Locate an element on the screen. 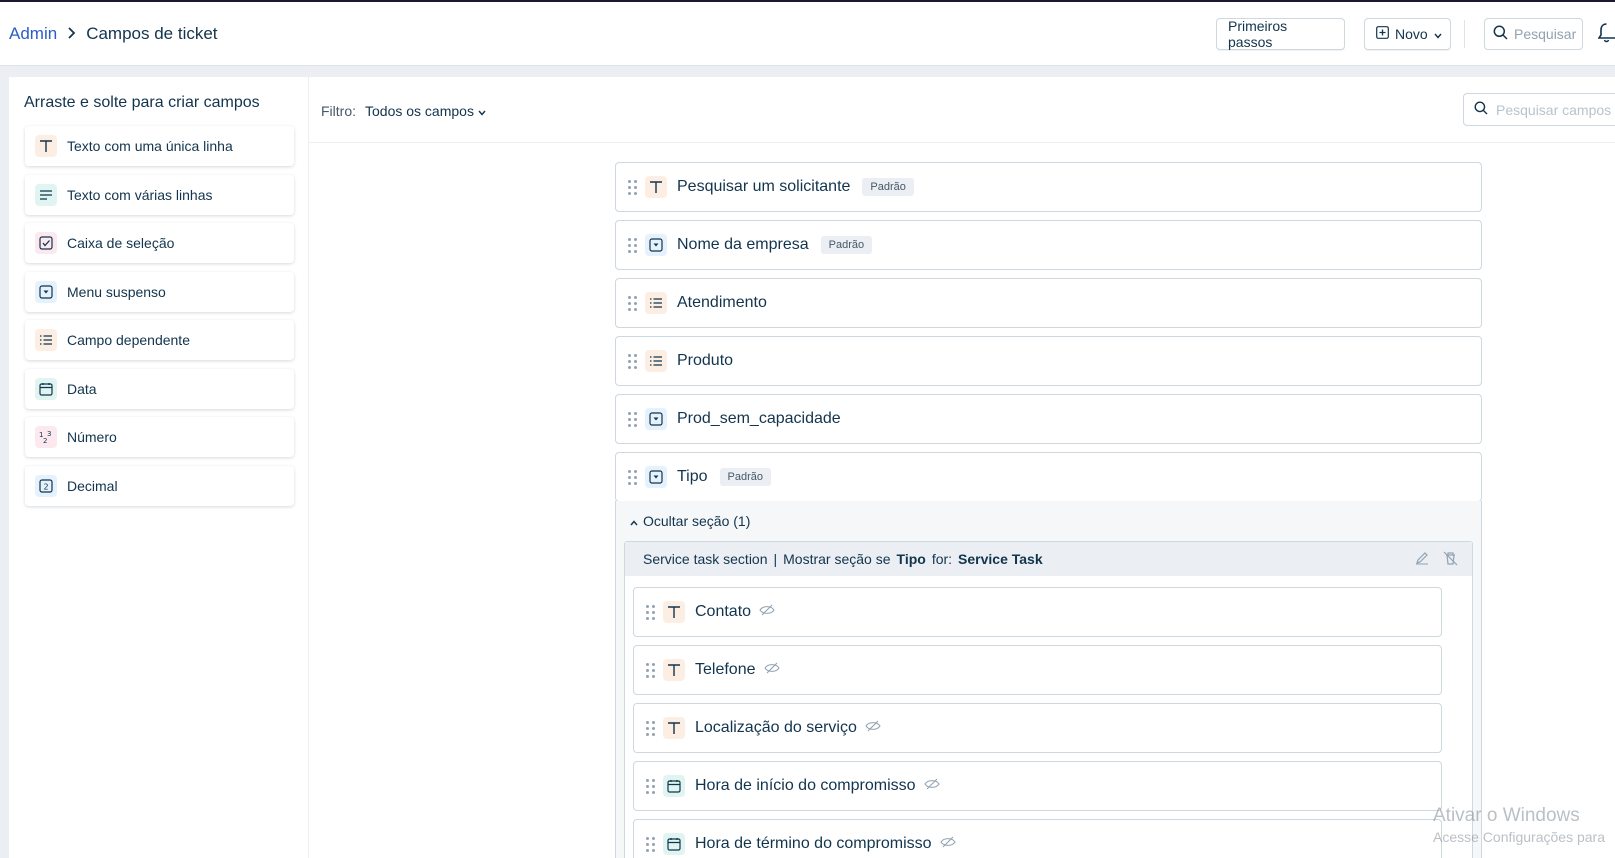 The height and width of the screenshot is (858, 1615). field-row: Produto is located at coordinates (1048, 361).